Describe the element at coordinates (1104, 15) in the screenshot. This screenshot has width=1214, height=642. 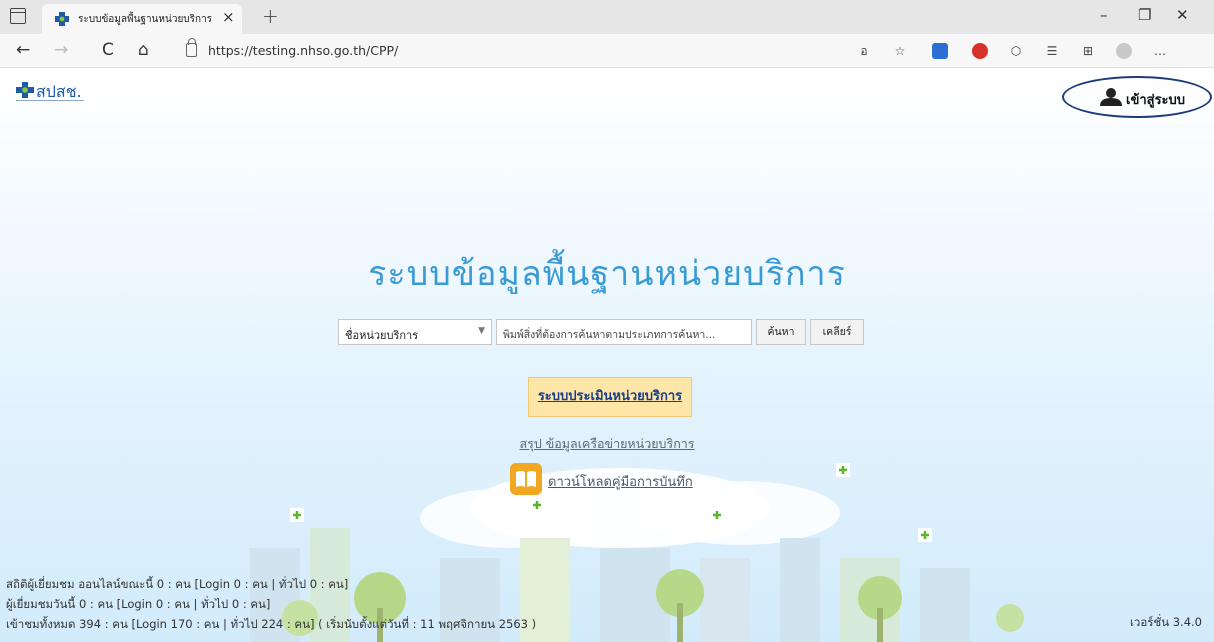
I see `minimize-button: –` at that location.